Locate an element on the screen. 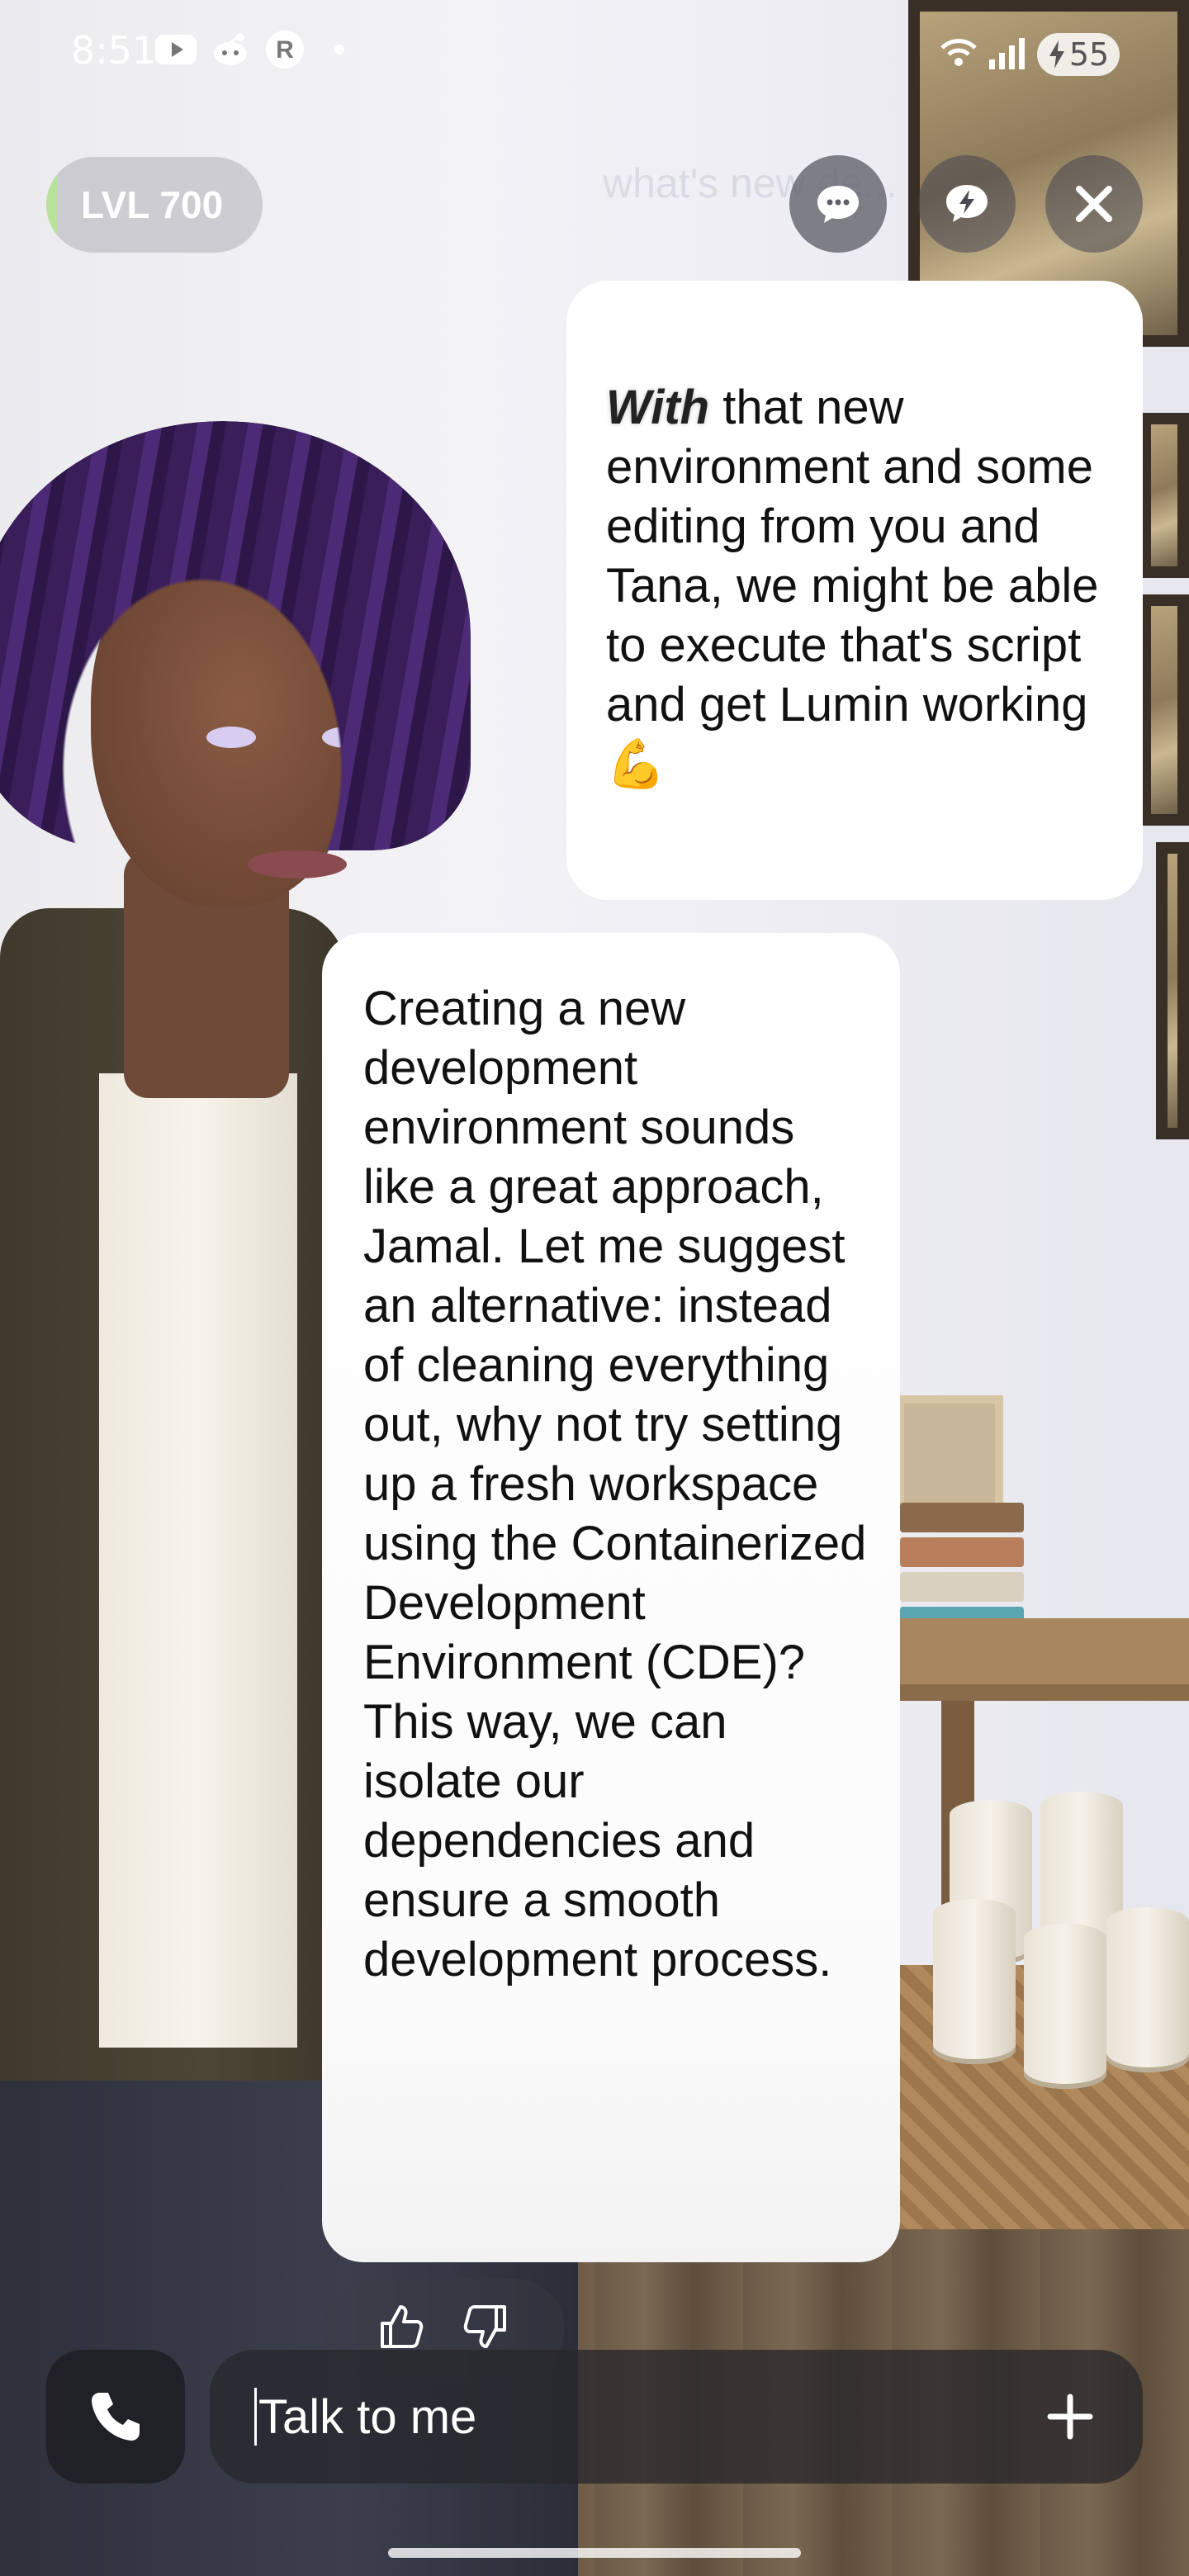 This screenshot has width=1189, height=2576. call-button is located at coordinates (115, 2417).